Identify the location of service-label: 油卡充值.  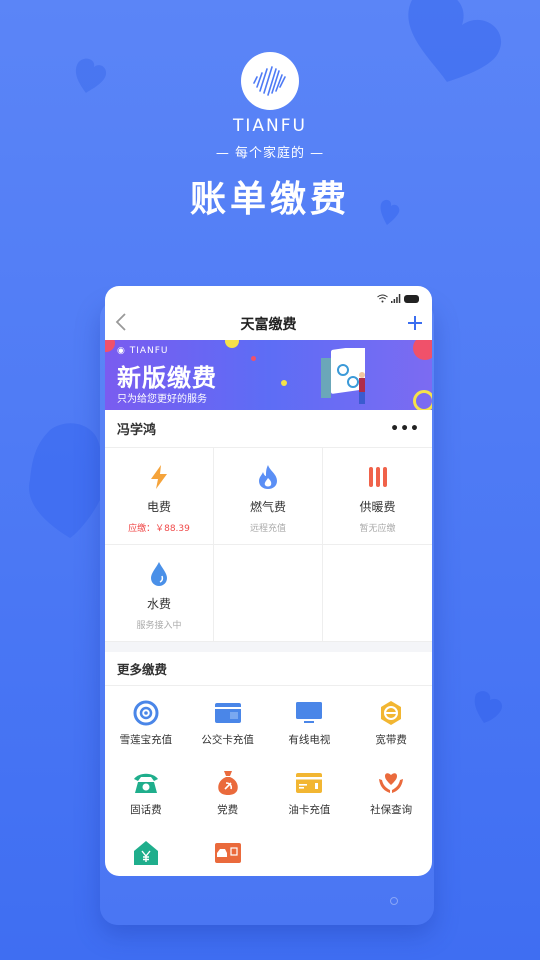
(309, 810).